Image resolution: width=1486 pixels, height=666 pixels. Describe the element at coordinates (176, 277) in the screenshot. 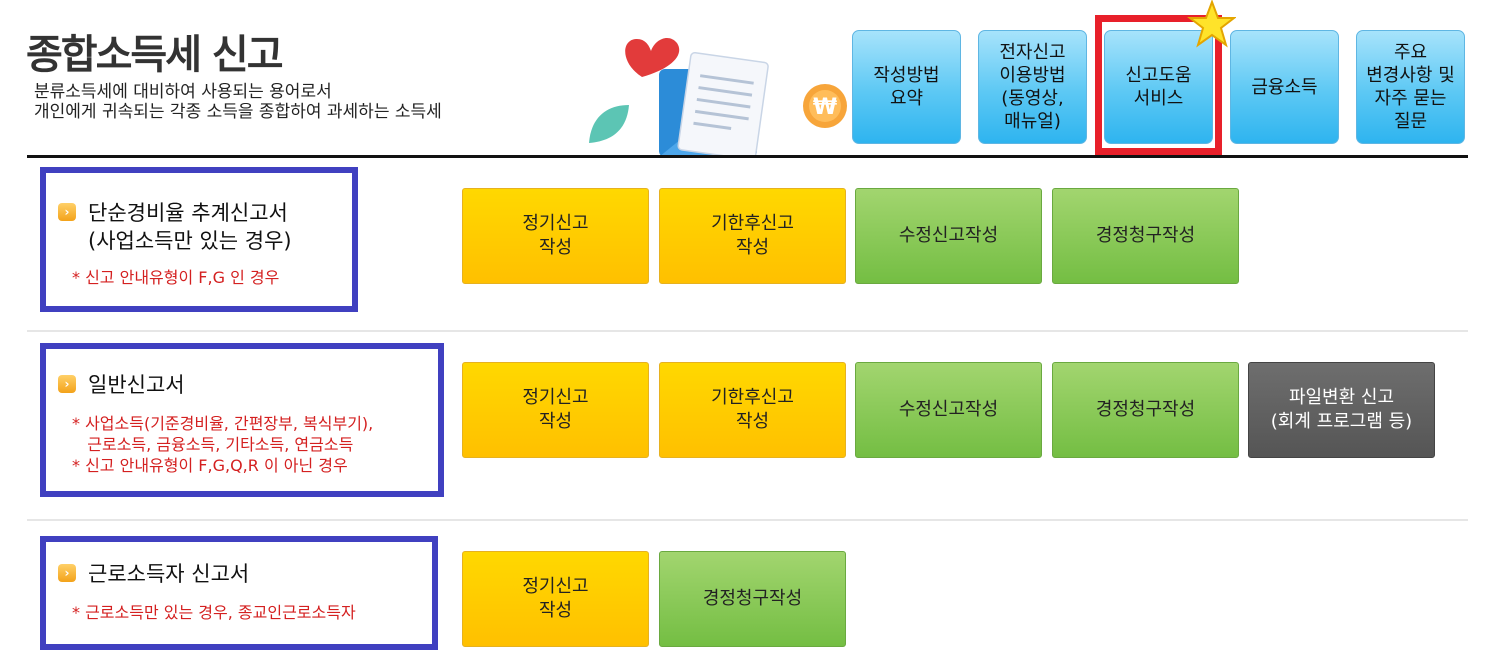

I see `section-note: * 신고 안내유형이 F,G 인 경우` at that location.